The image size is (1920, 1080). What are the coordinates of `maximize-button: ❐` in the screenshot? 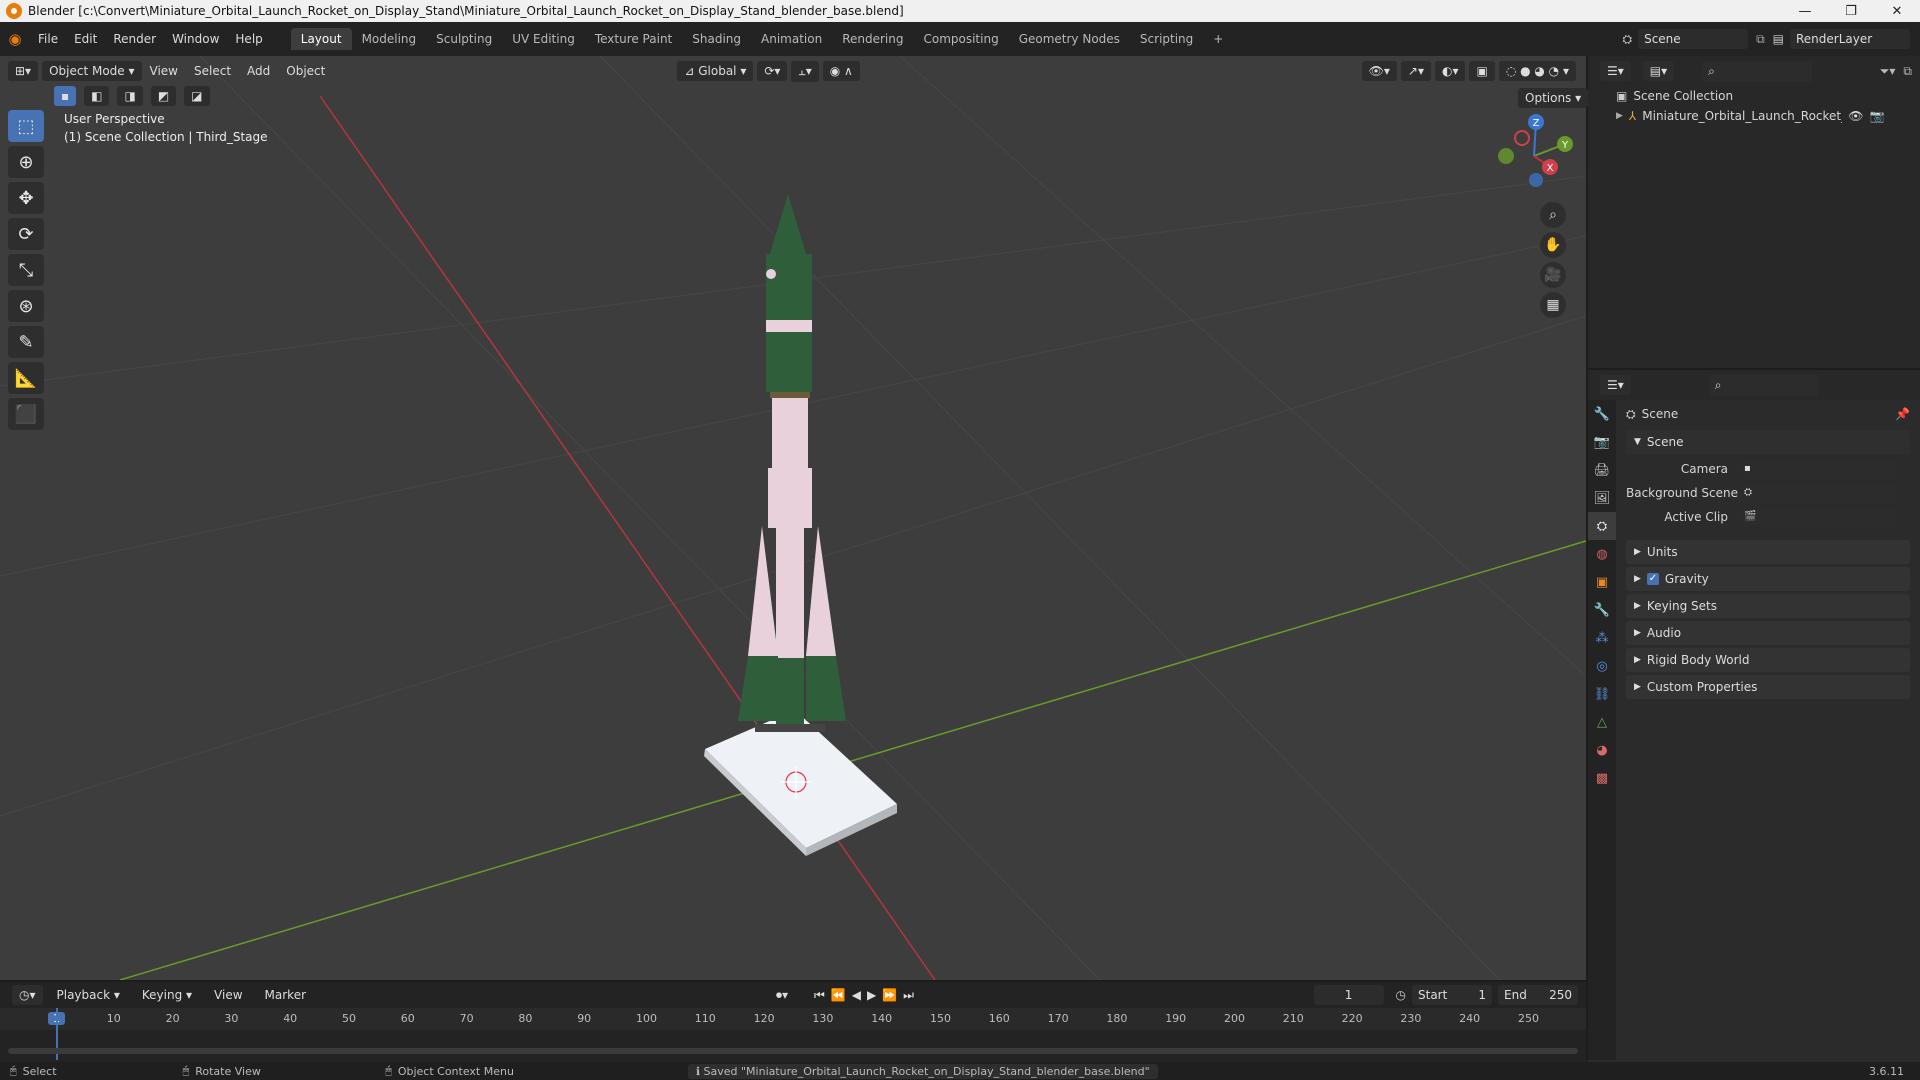 It's located at (1851, 11).